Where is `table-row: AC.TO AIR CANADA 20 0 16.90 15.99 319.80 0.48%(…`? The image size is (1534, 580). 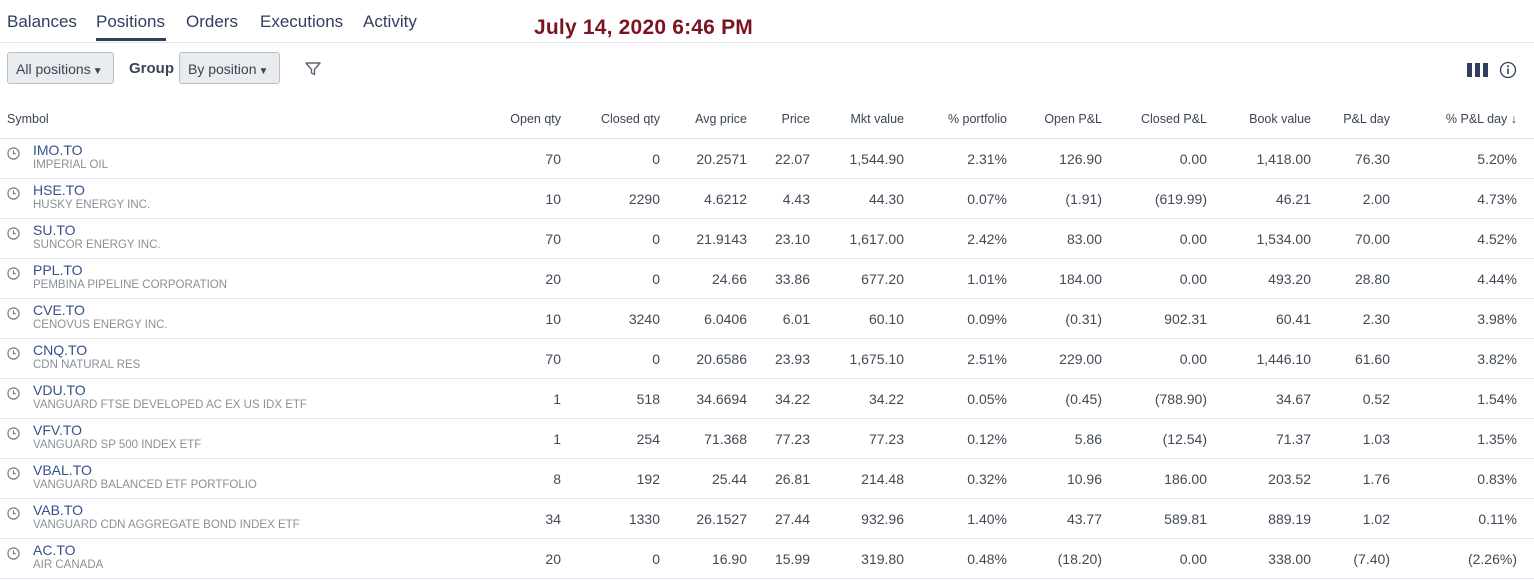
table-row: AC.TO AIR CANADA 20 0 16.90 15.99 319.80 0.48%(… is located at coordinates (767, 558).